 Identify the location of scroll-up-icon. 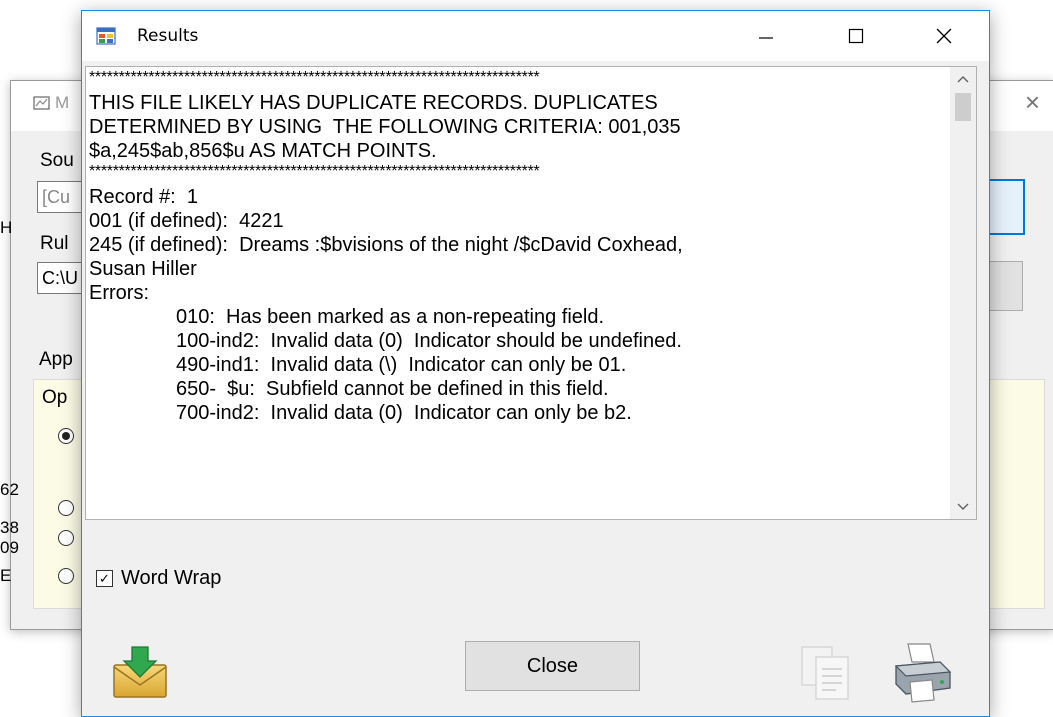
(963, 79).